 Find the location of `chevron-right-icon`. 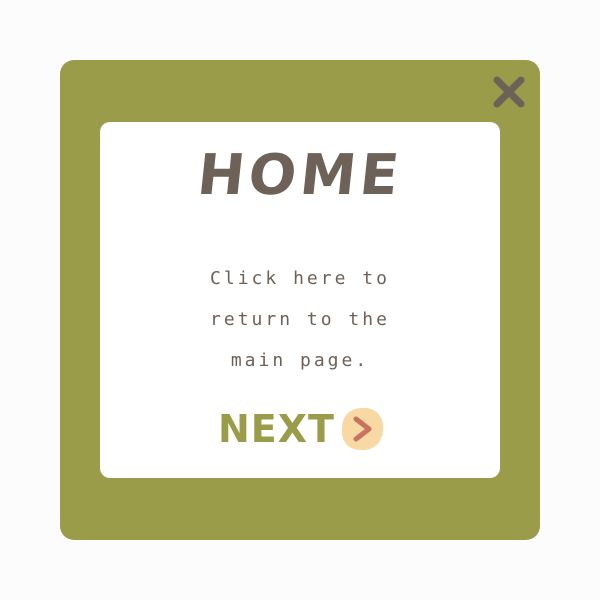

chevron-right-icon is located at coordinates (362, 429).